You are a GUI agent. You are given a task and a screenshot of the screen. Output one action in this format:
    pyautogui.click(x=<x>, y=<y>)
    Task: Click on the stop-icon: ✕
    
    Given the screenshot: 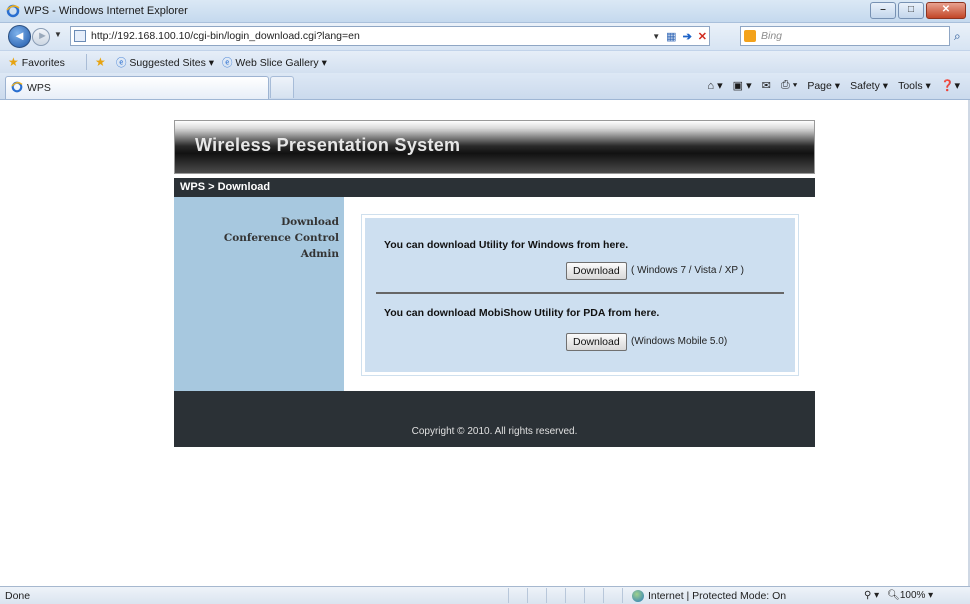 What is the action you would take?
    pyautogui.click(x=702, y=36)
    